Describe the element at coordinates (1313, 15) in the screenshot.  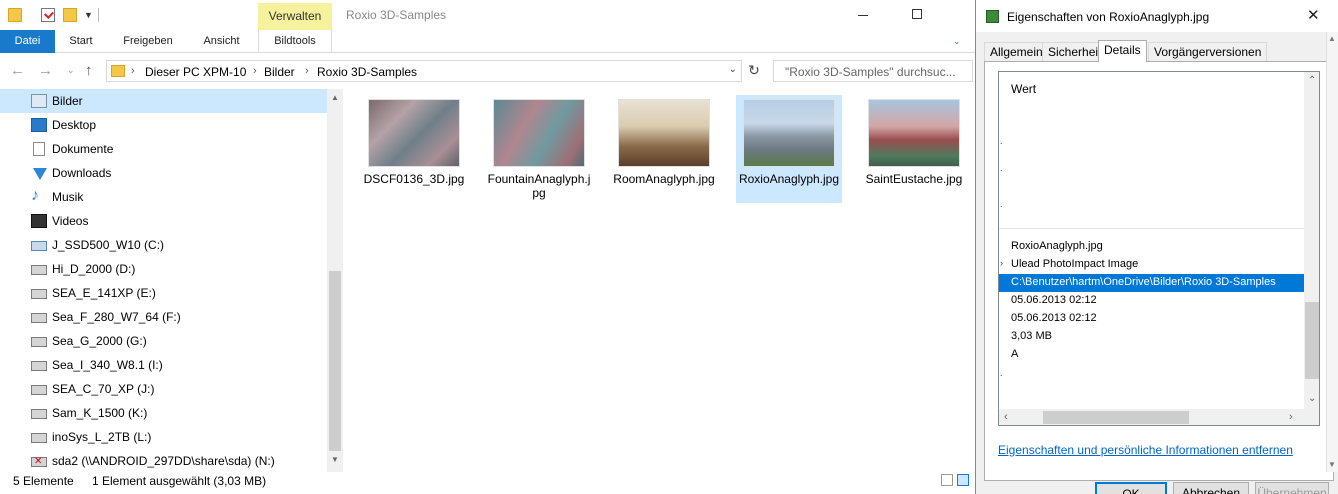
I see `close-icon: ✕` at that location.